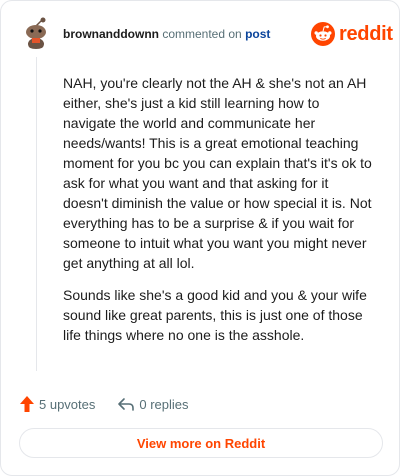 The height and width of the screenshot is (476, 400). I want to click on upvotes-button: 5 upvotes, so click(57, 404).